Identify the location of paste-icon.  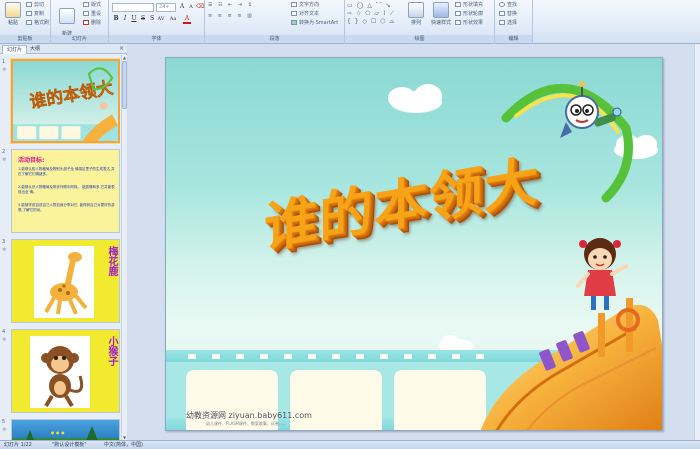
(13, 10).